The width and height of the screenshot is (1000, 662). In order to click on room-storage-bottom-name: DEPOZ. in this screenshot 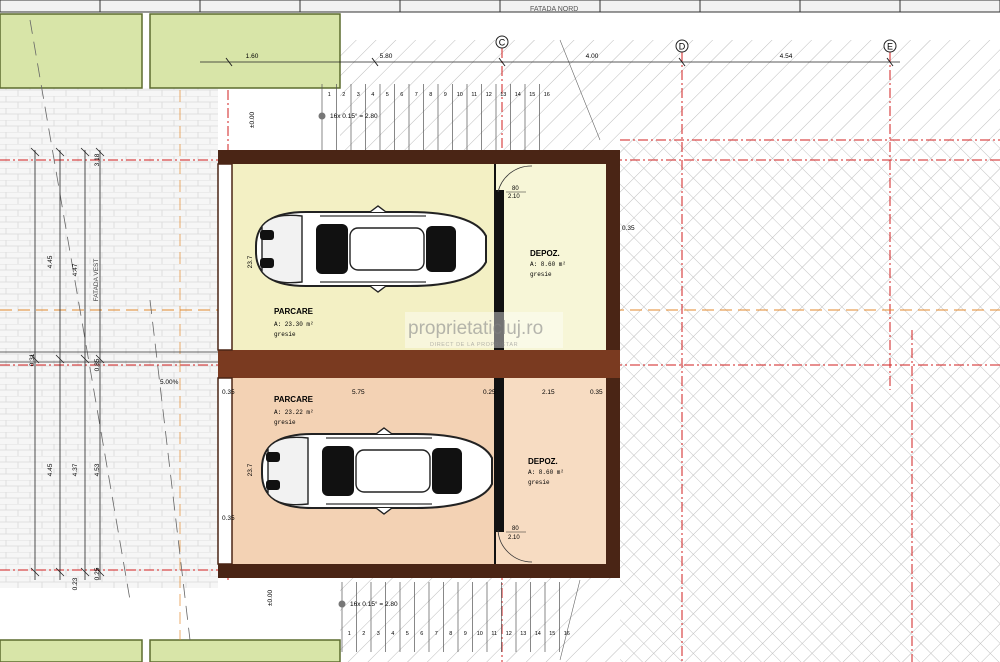, I will do `click(543, 461)`.